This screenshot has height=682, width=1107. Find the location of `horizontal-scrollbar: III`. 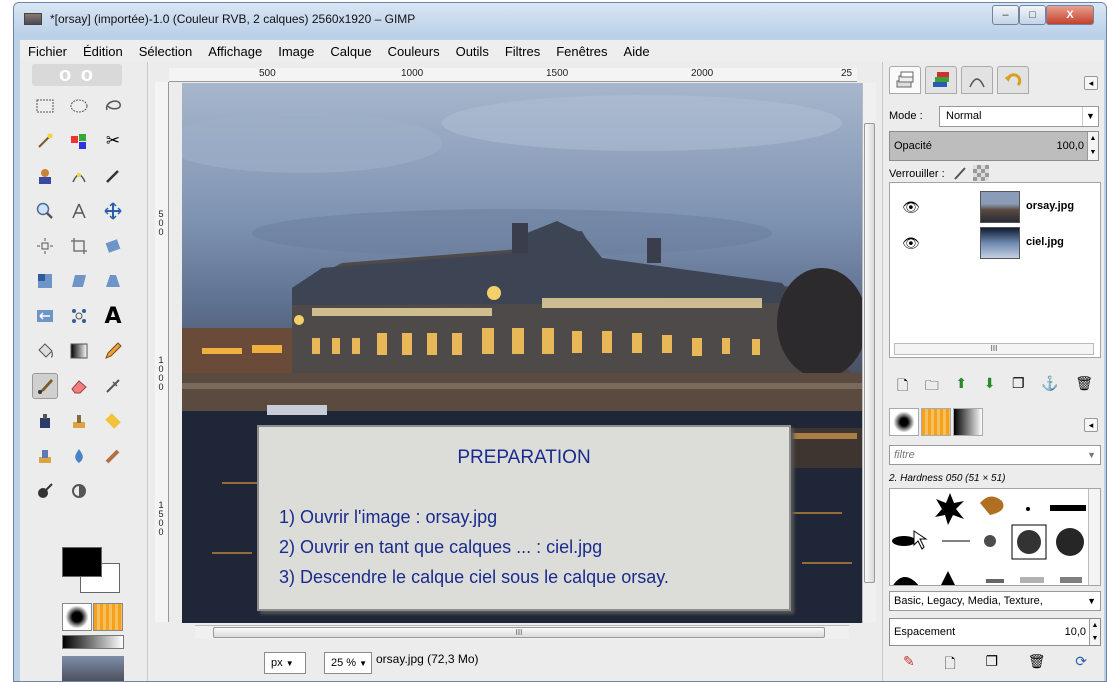

horizontal-scrollbar: III is located at coordinates (522, 632).